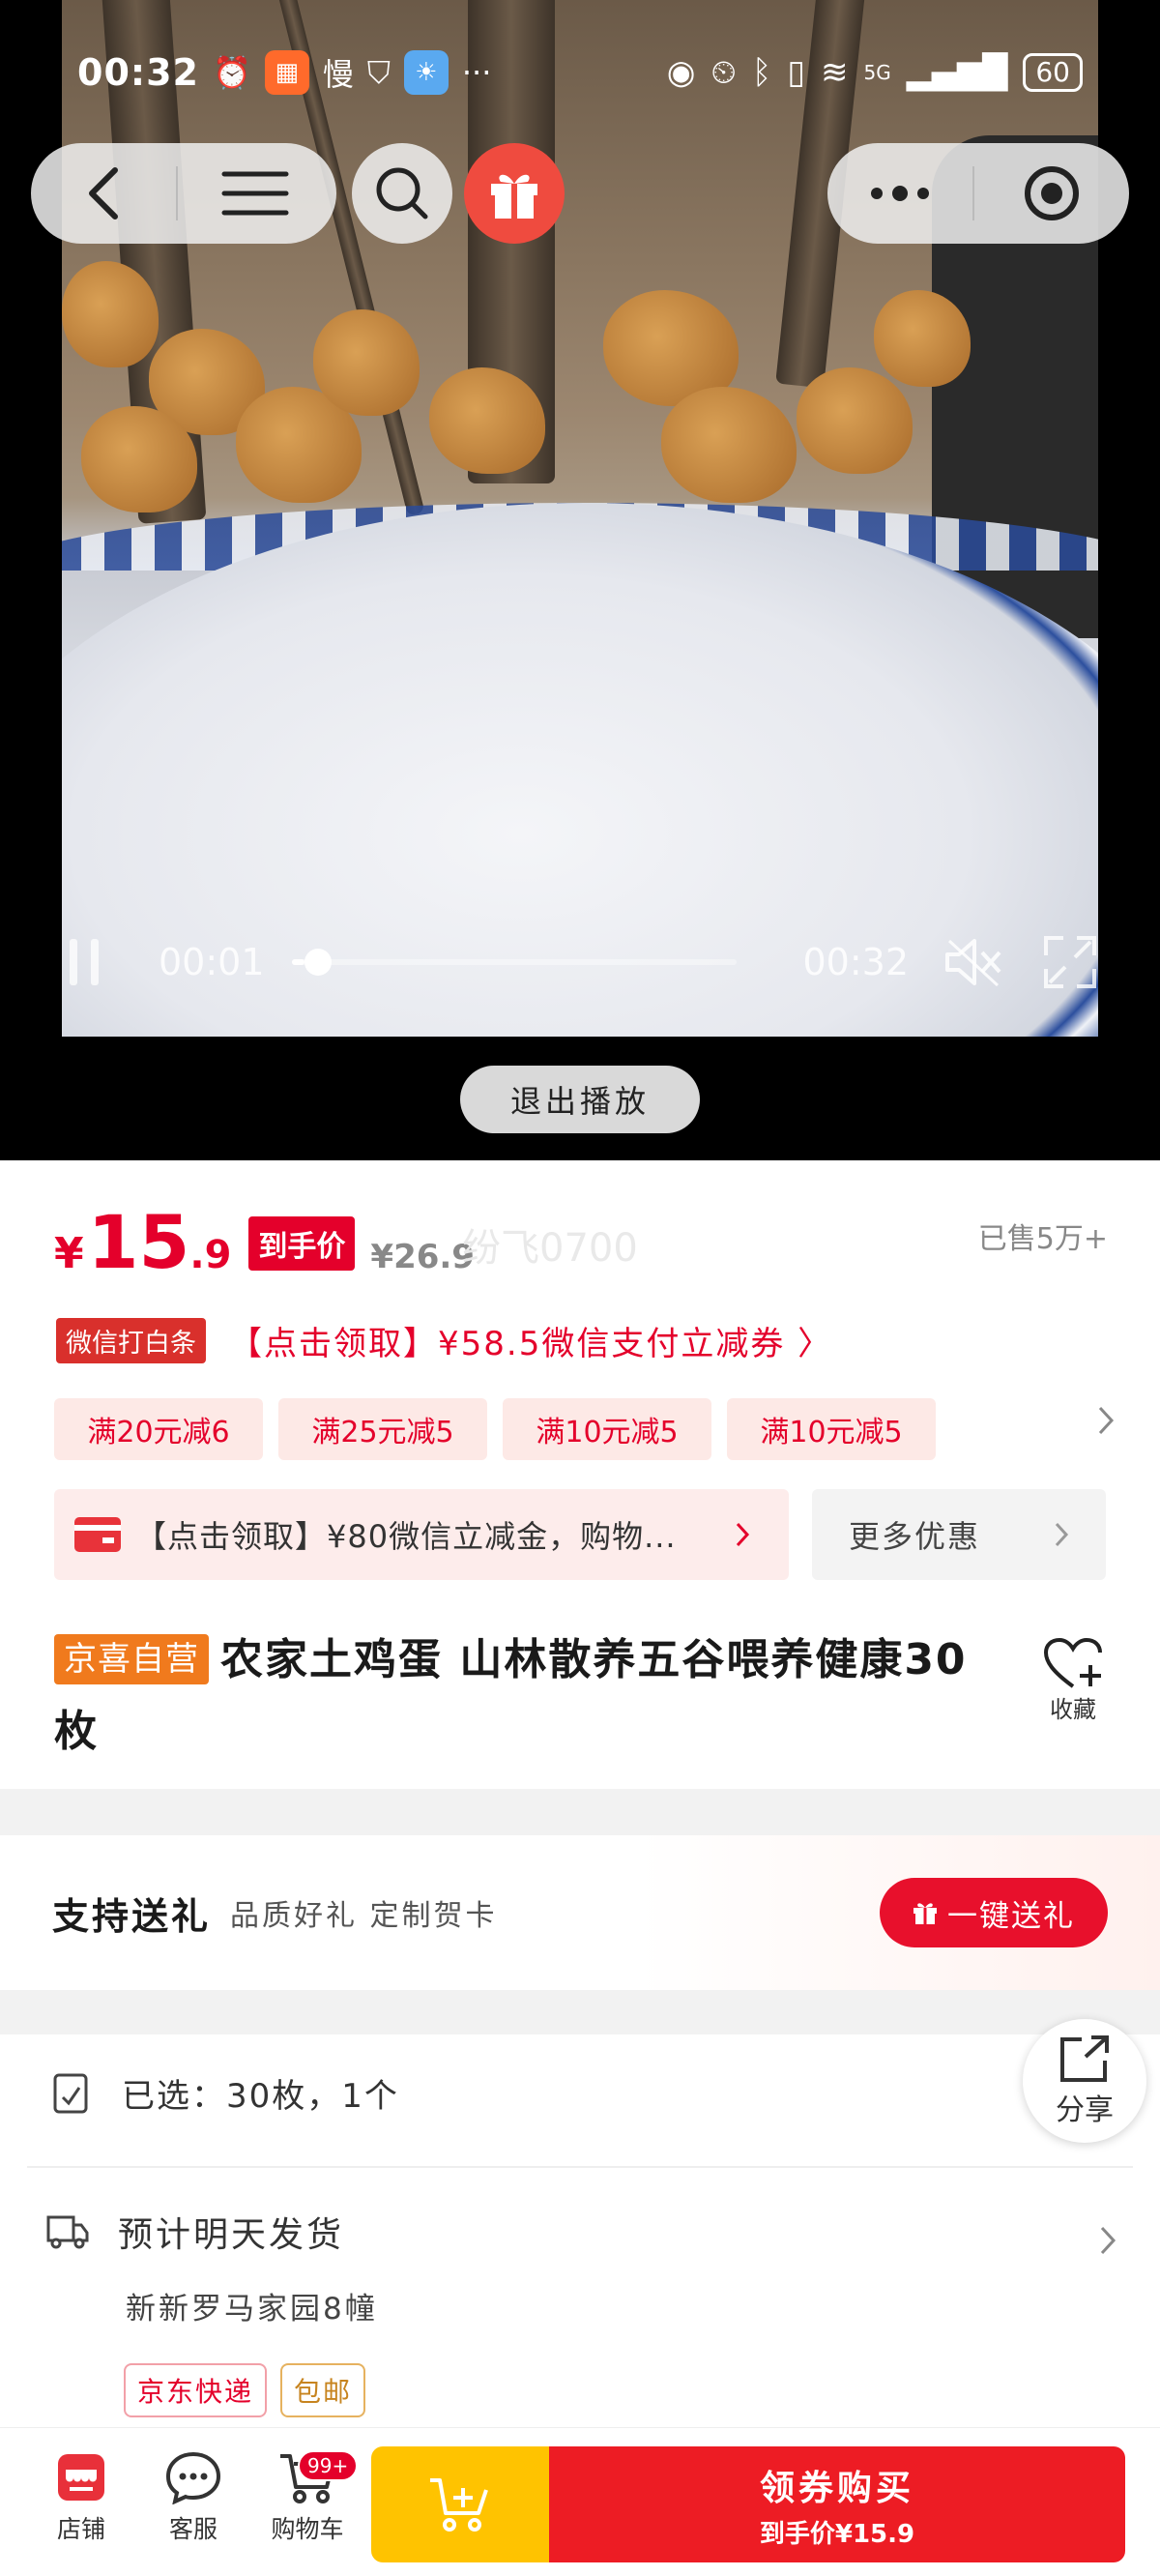  Describe the element at coordinates (232, 2235) in the screenshot. I see `shipping-text: 预计明天发货` at that location.